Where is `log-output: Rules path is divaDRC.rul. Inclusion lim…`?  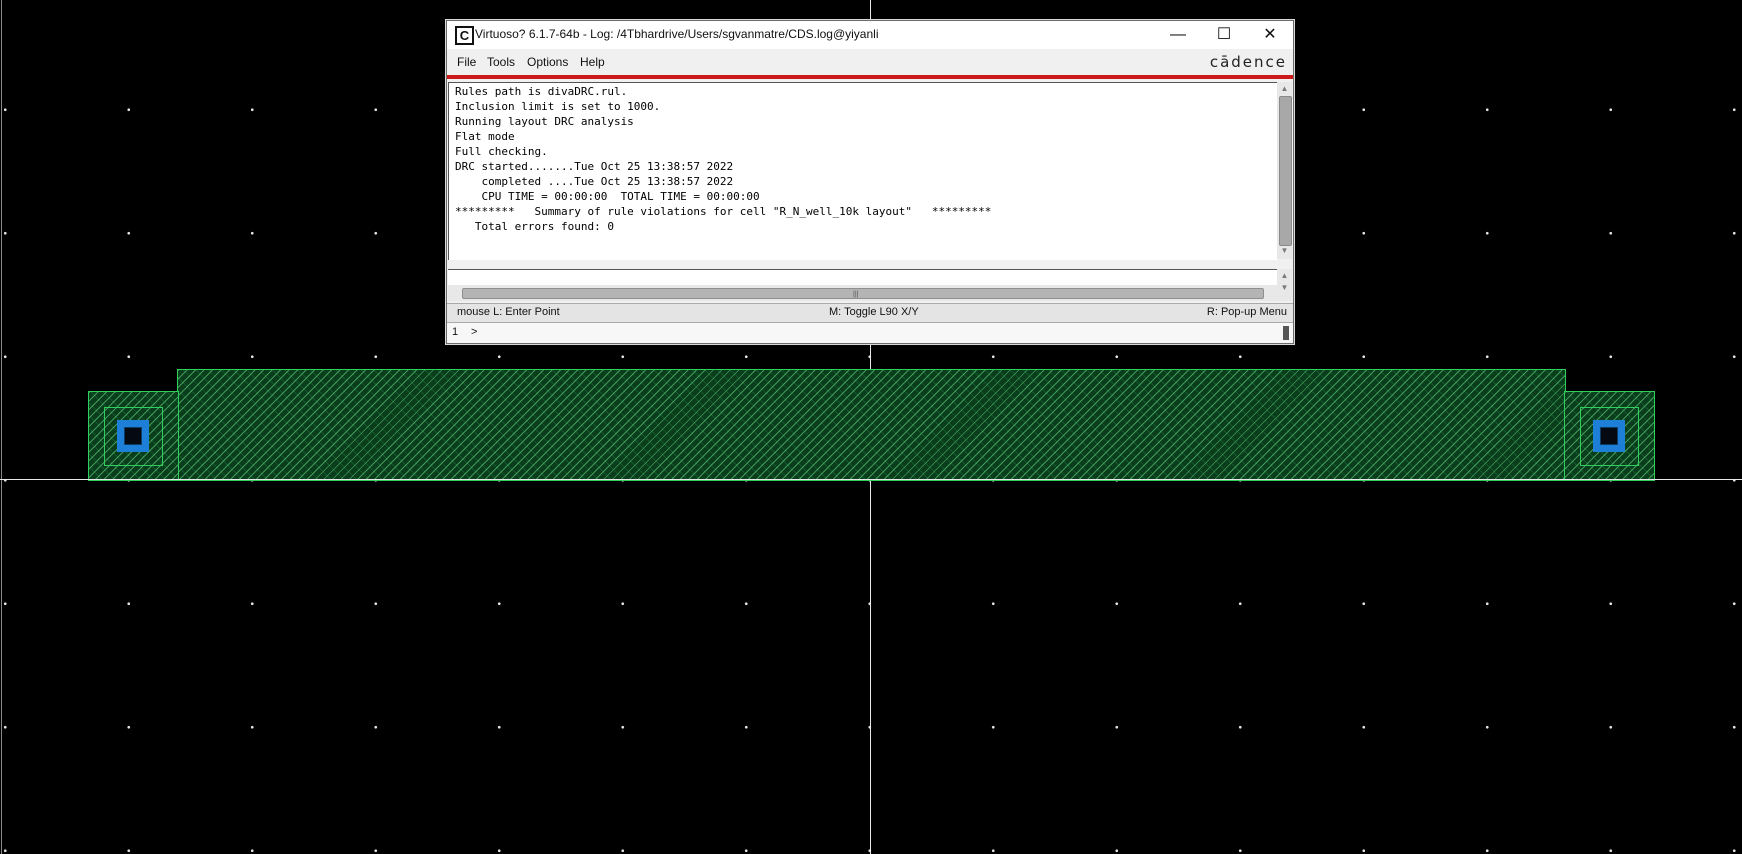
log-output: Rules path is divaDRC.rul. Inclusion lim… is located at coordinates (863, 171).